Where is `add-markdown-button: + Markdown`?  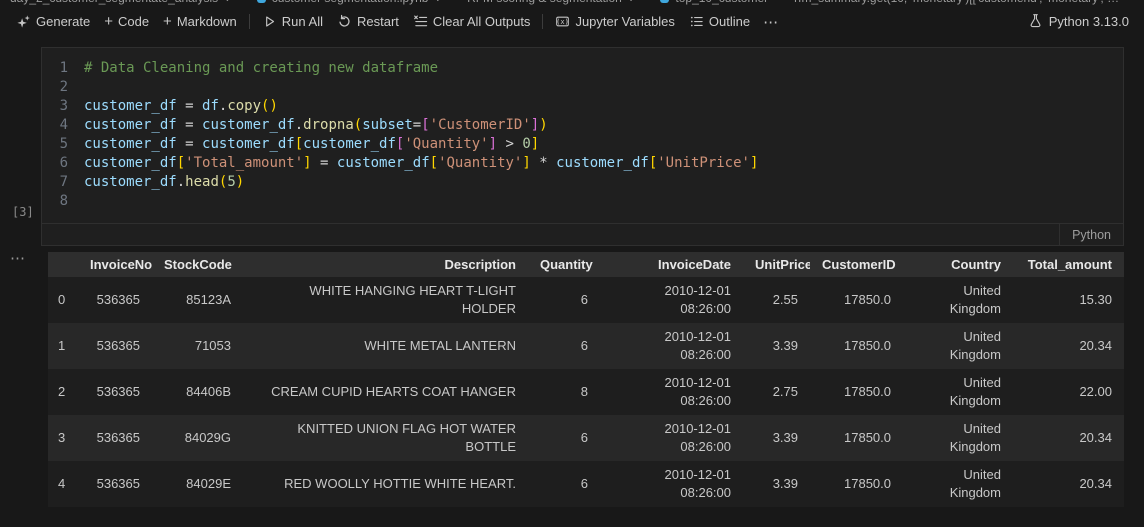 add-markdown-button: + Markdown is located at coordinates (200, 22).